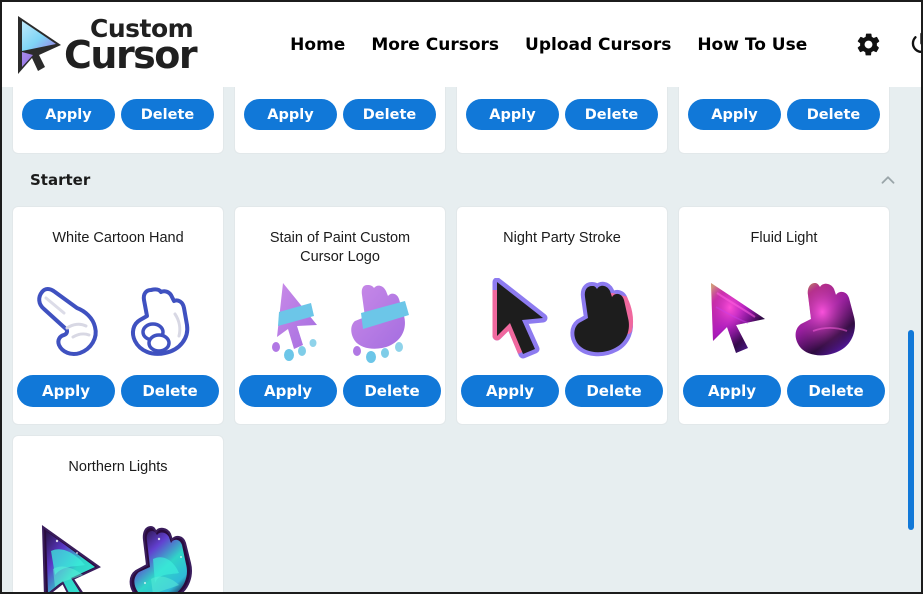 This screenshot has width=923, height=594. Describe the element at coordinates (520, 318) in the screenshot. I see `night-party-stroke-pointer-icon` at that location.